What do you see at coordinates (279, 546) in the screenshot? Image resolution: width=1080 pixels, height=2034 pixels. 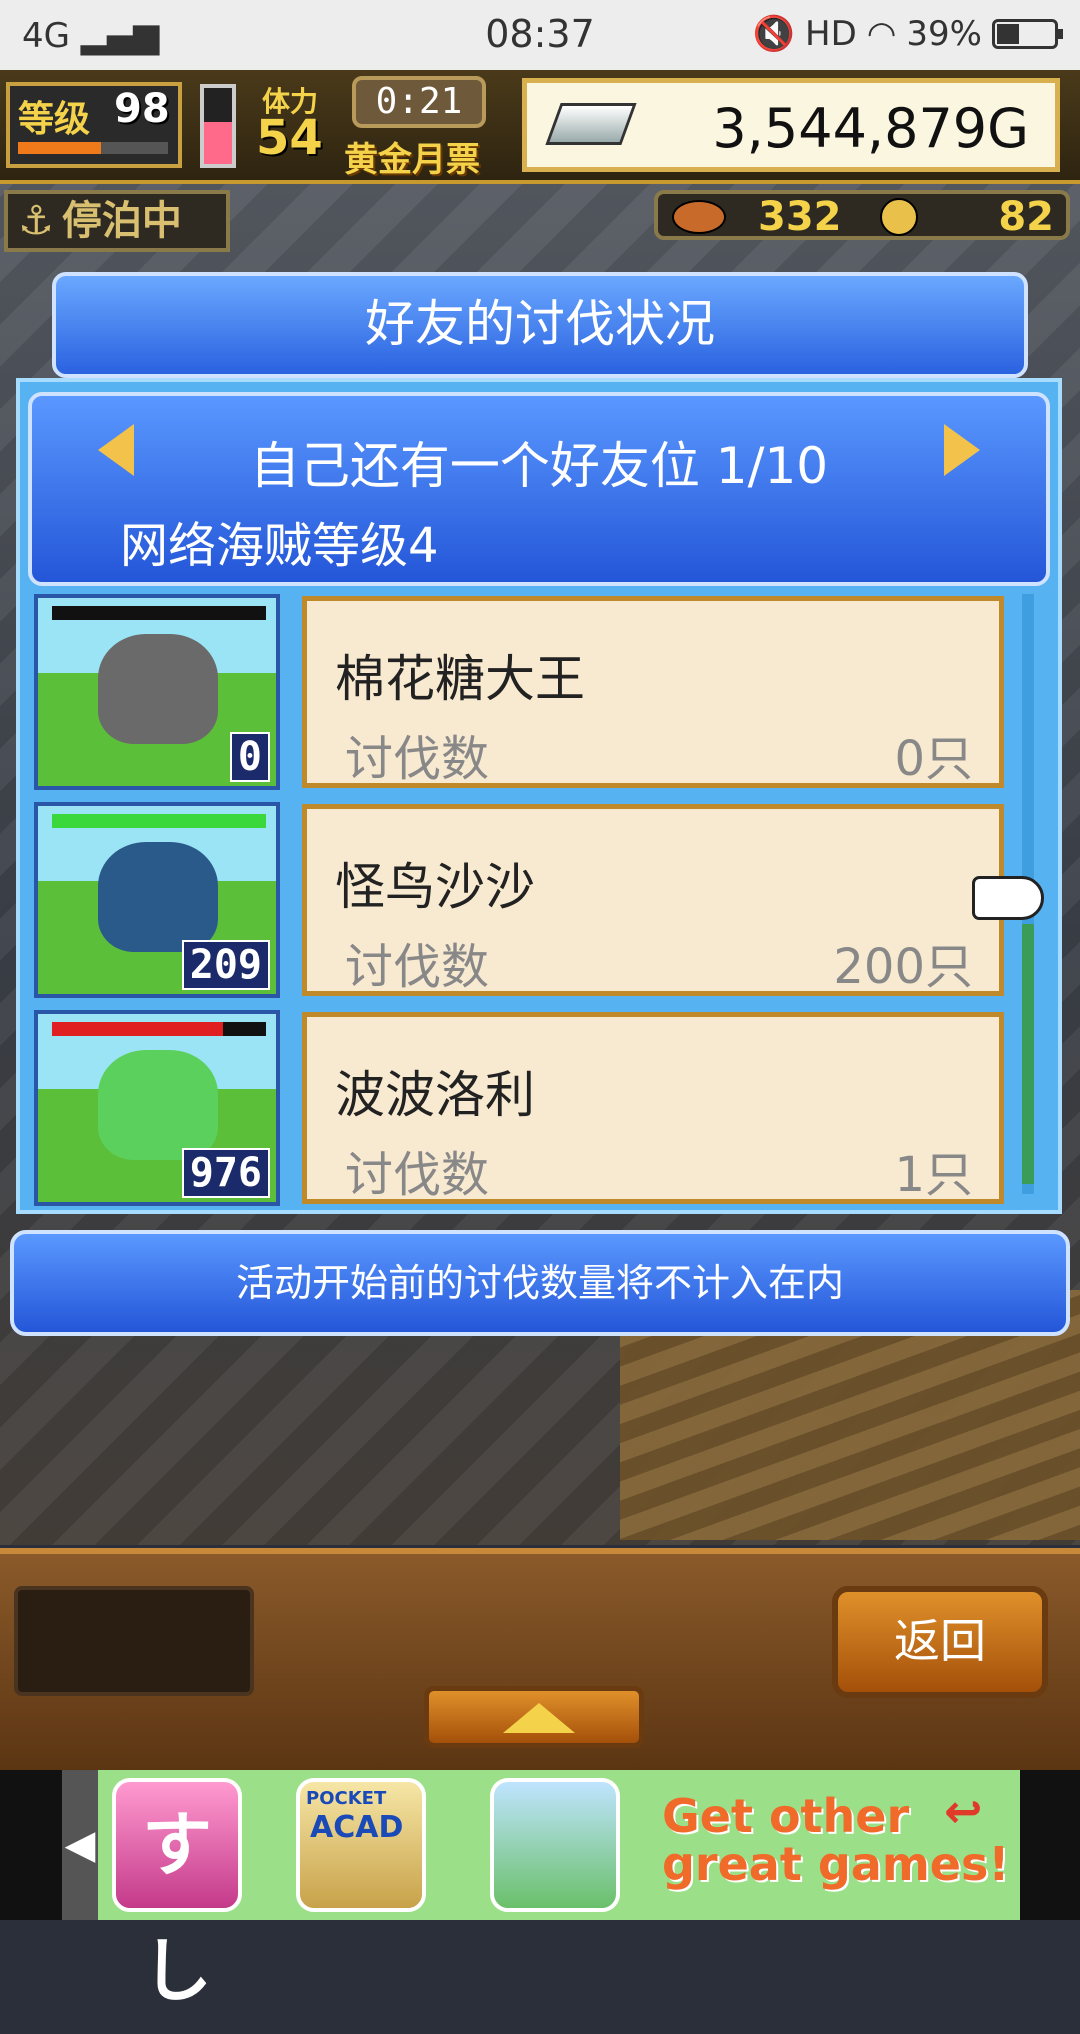 I see `pirate-level: 网络海贼等级4` at bounding box center [279, 546].